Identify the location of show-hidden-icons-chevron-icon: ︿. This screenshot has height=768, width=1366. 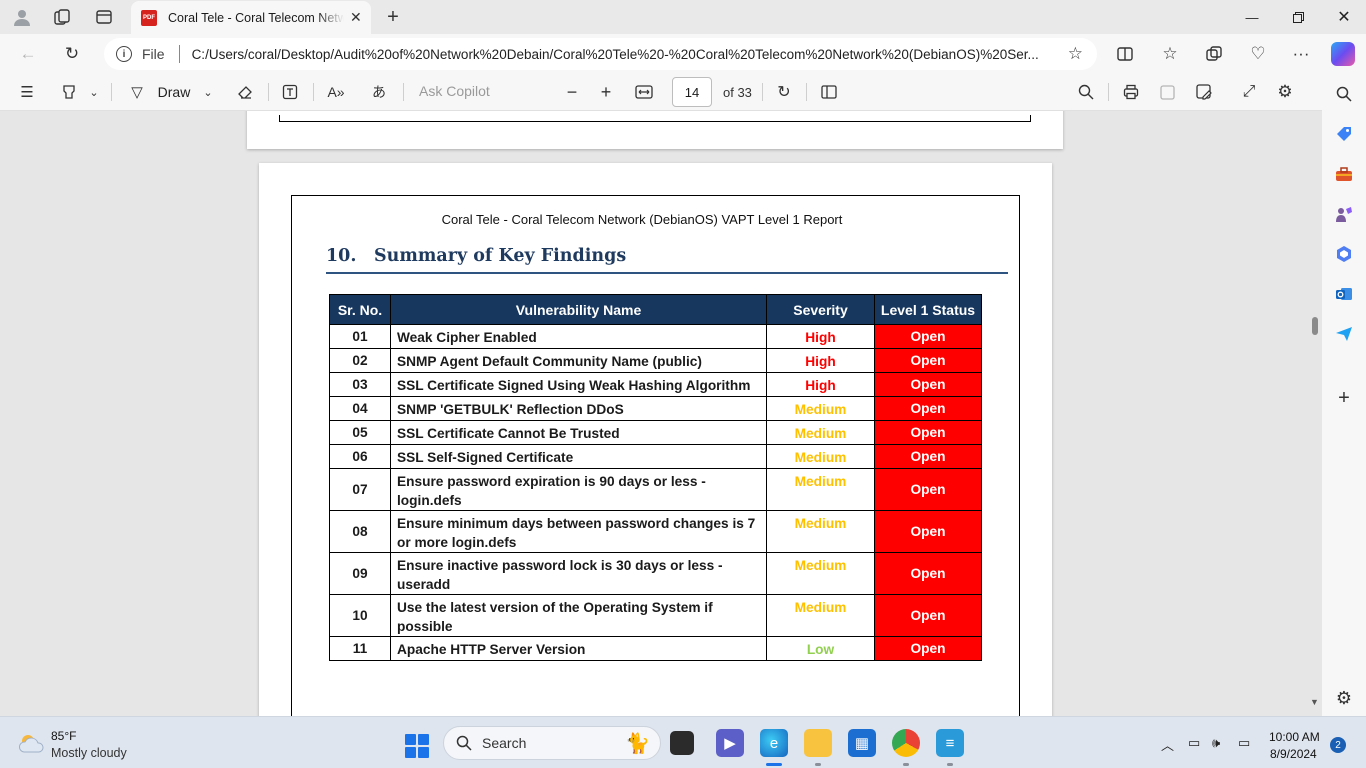
(1167, 744).